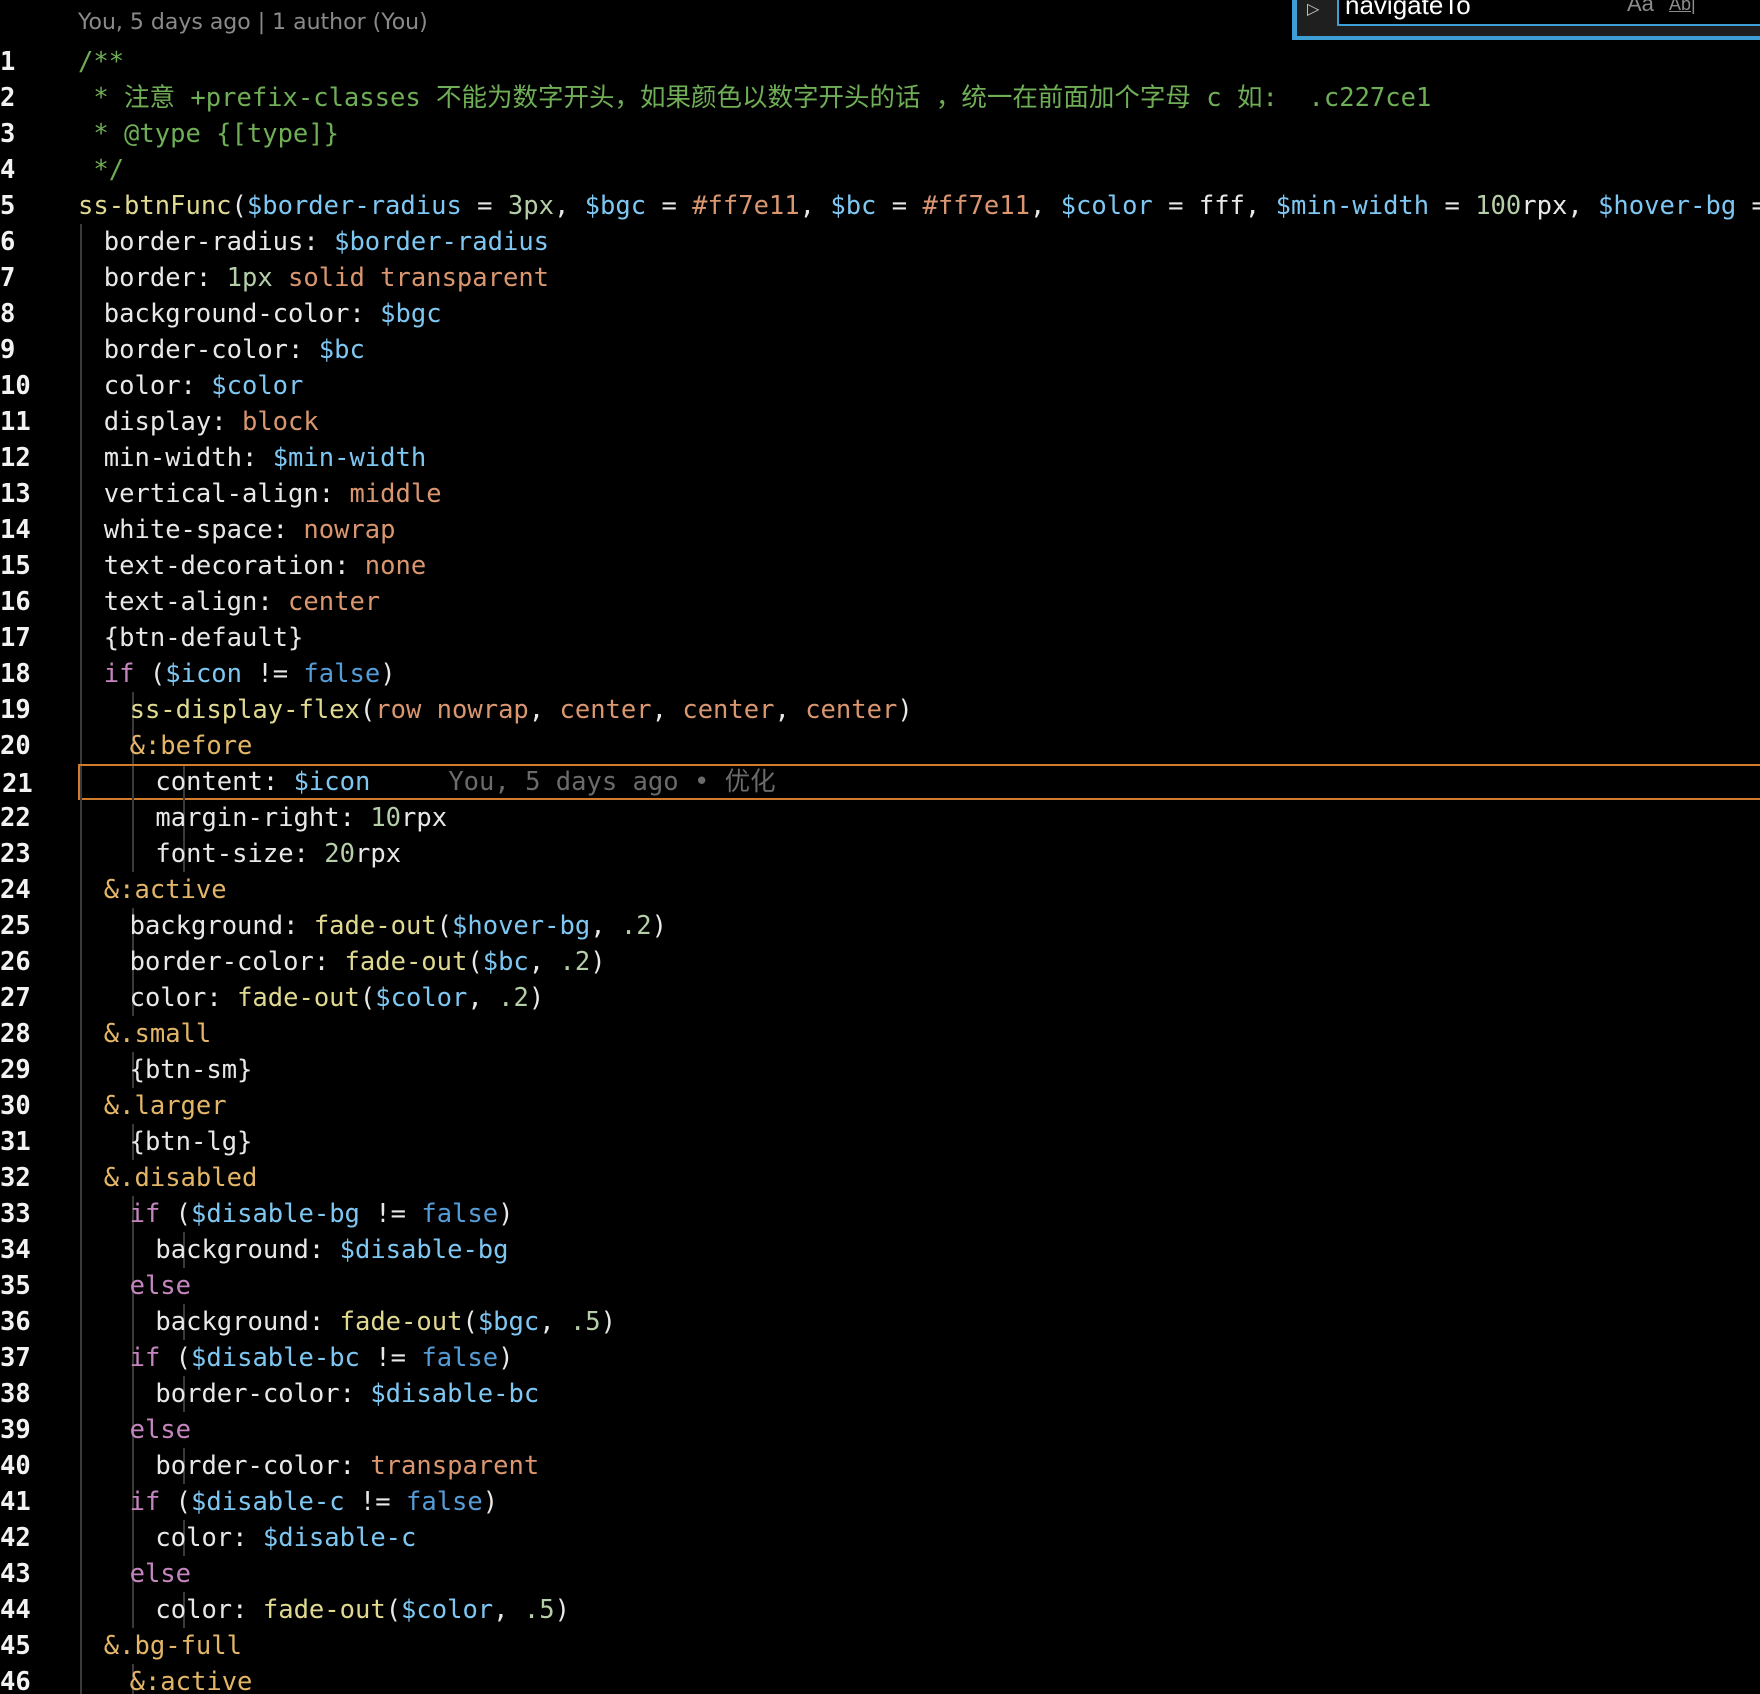 Image resolution: width=1760 pixels, height=1694 pixels. What do you see at coordinates (880, 962) in the screenshot?
I see `code-line: 26 border-color: fade-out($bc, .2)` at bounding box center [880, 962].